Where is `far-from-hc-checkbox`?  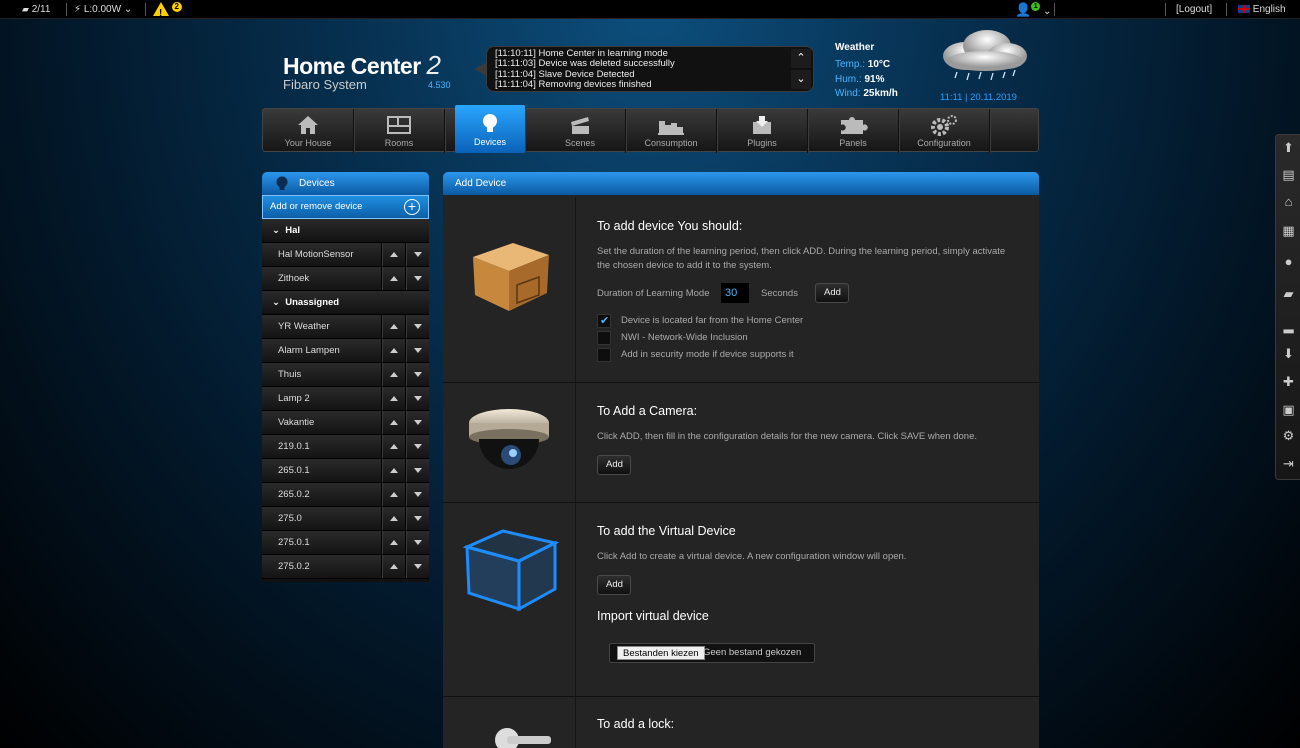
far-from-hc-checkbox is located at coordinates (604, 321).